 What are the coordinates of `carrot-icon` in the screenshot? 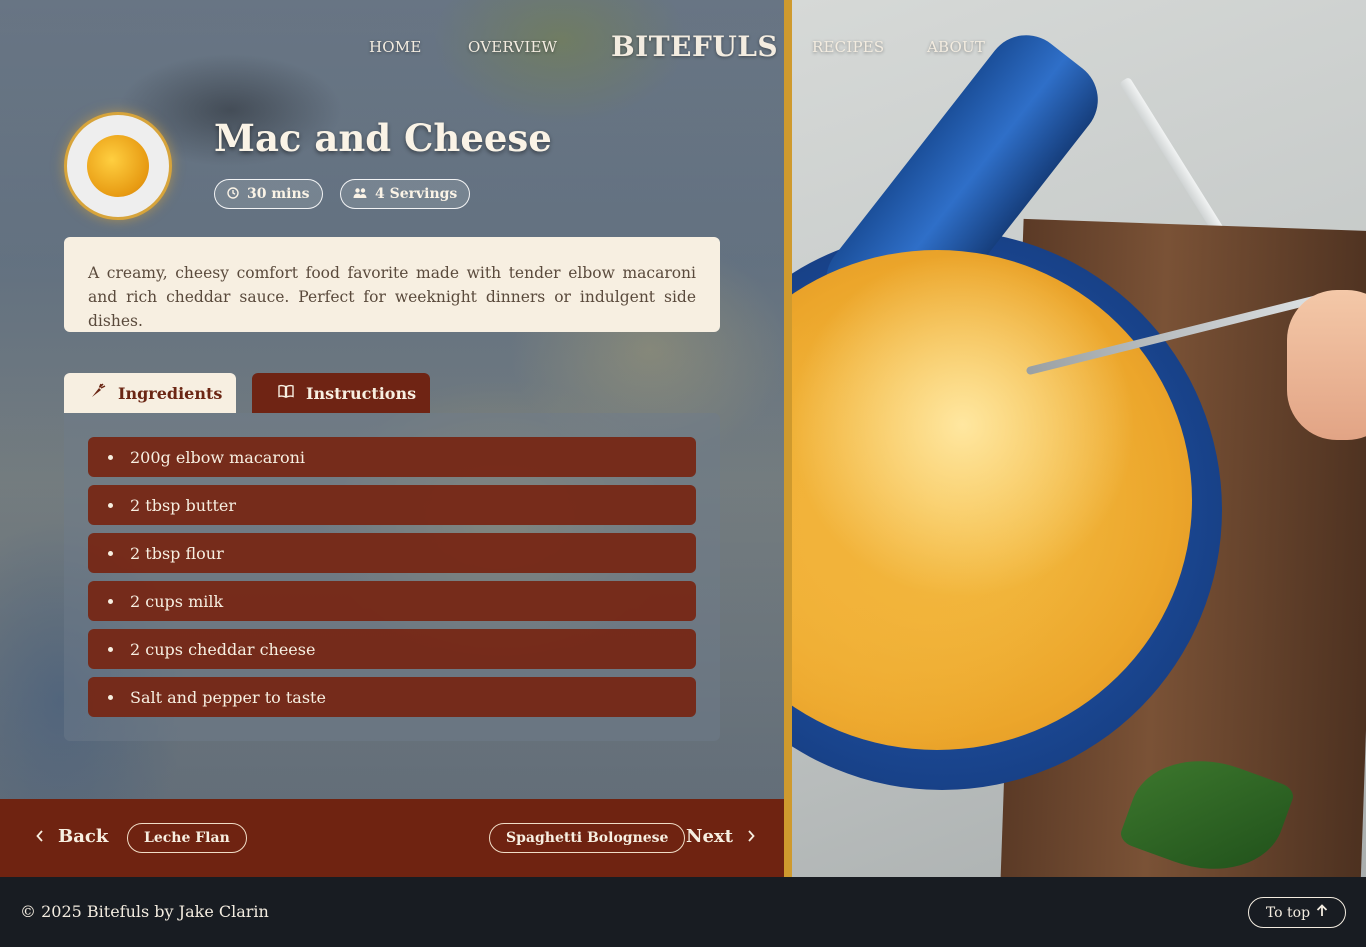 It's located at (98, 393).